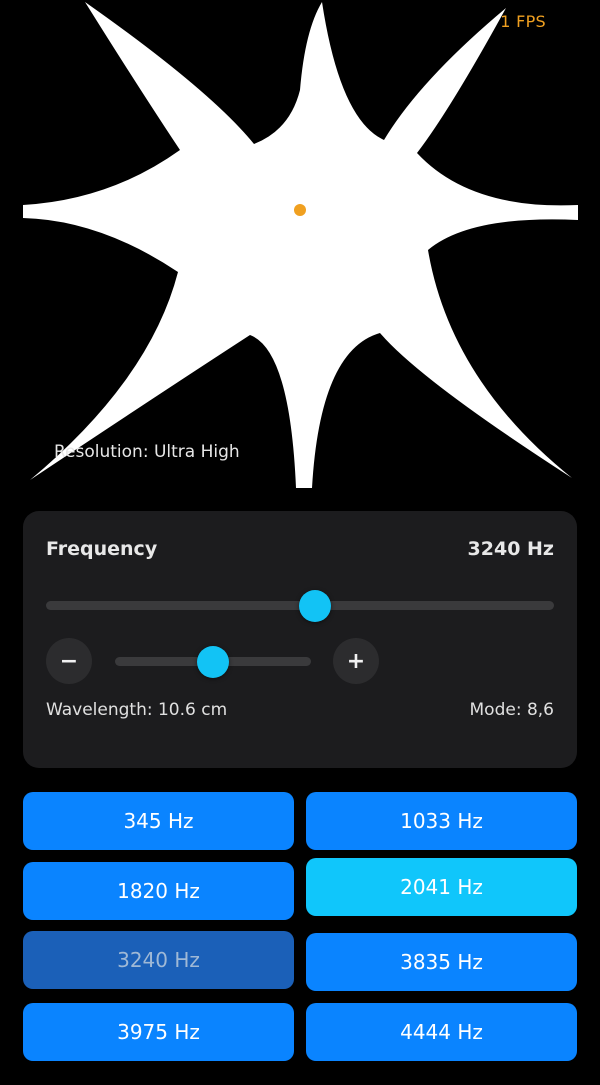 The height and width of the screenshot is (1085, 600). I want to click on preset-label: 345 Hz, so click(158, 821).